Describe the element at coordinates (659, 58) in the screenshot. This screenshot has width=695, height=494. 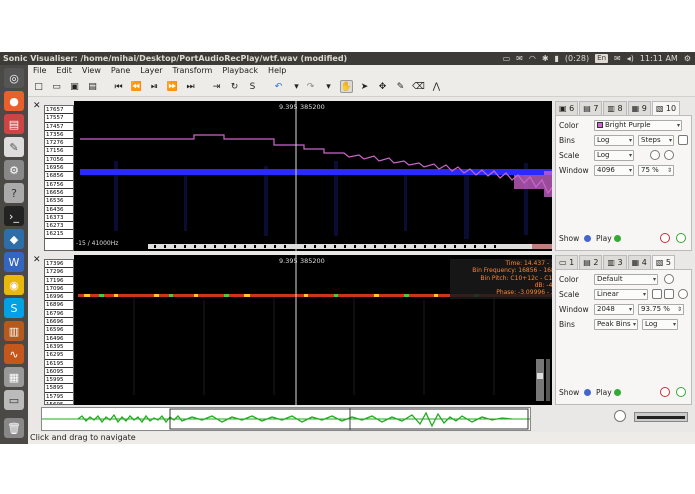
I see `clock: 11:11 AM` at that location.